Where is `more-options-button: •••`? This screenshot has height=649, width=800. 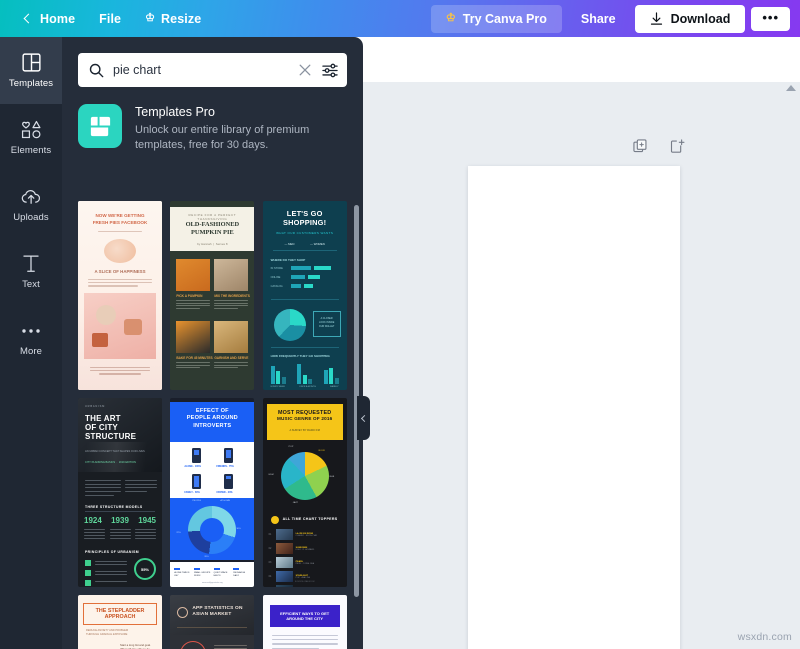
more-options-button: ••• is located at coordinates (770, 18).